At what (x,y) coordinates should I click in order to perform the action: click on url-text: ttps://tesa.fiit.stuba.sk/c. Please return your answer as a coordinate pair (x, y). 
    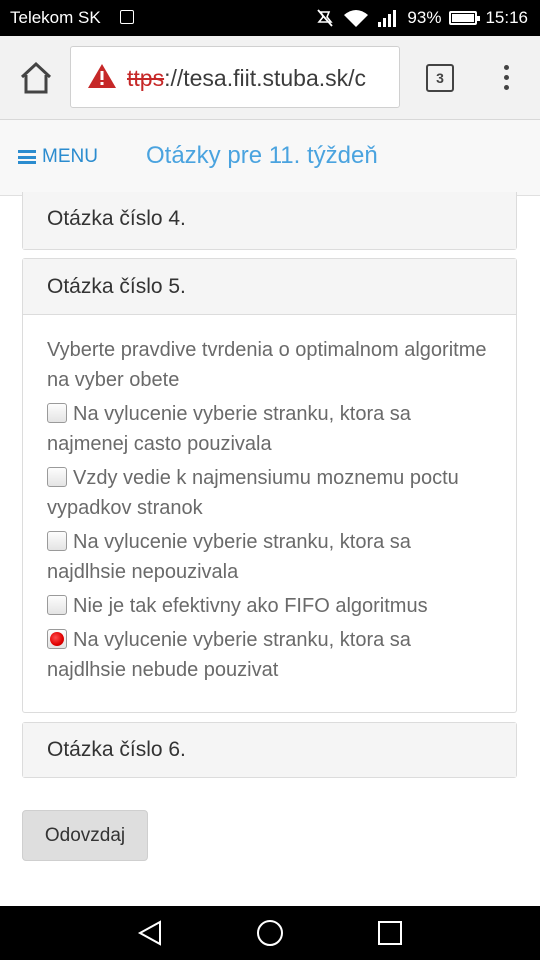
    Looking at the image, I should click on (246, 78).